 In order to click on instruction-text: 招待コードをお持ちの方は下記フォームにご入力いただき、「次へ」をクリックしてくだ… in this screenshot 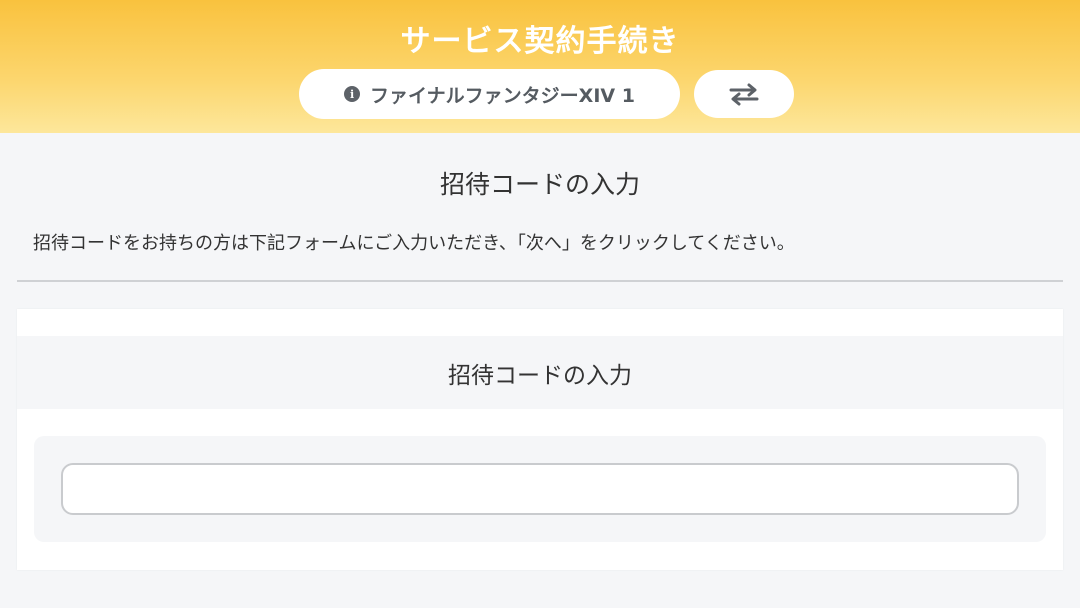, I will do `click(414, 243)`.